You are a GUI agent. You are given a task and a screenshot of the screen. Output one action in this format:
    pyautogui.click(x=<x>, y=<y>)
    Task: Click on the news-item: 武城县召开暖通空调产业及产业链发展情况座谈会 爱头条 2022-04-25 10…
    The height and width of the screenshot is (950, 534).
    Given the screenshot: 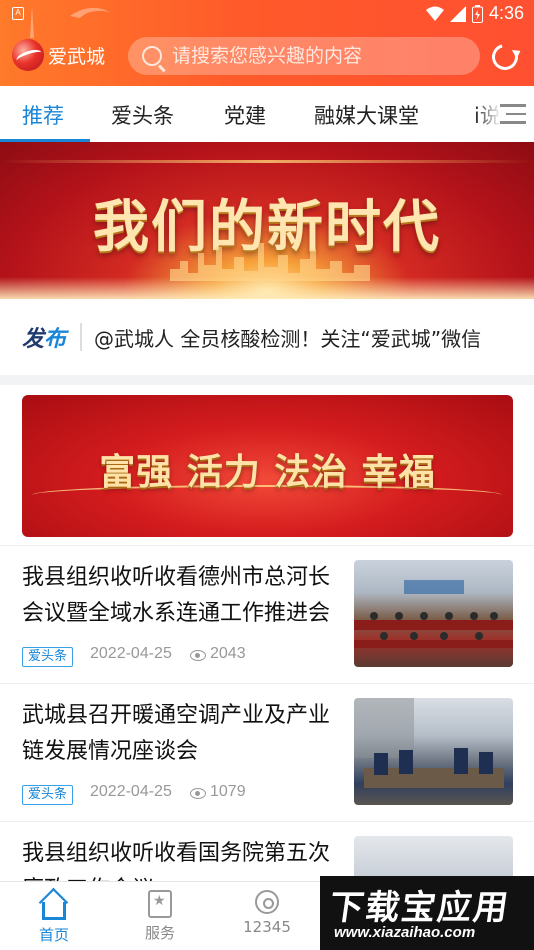 What is the action you would take?
    pyautogui.click(x=267, y=752)
    